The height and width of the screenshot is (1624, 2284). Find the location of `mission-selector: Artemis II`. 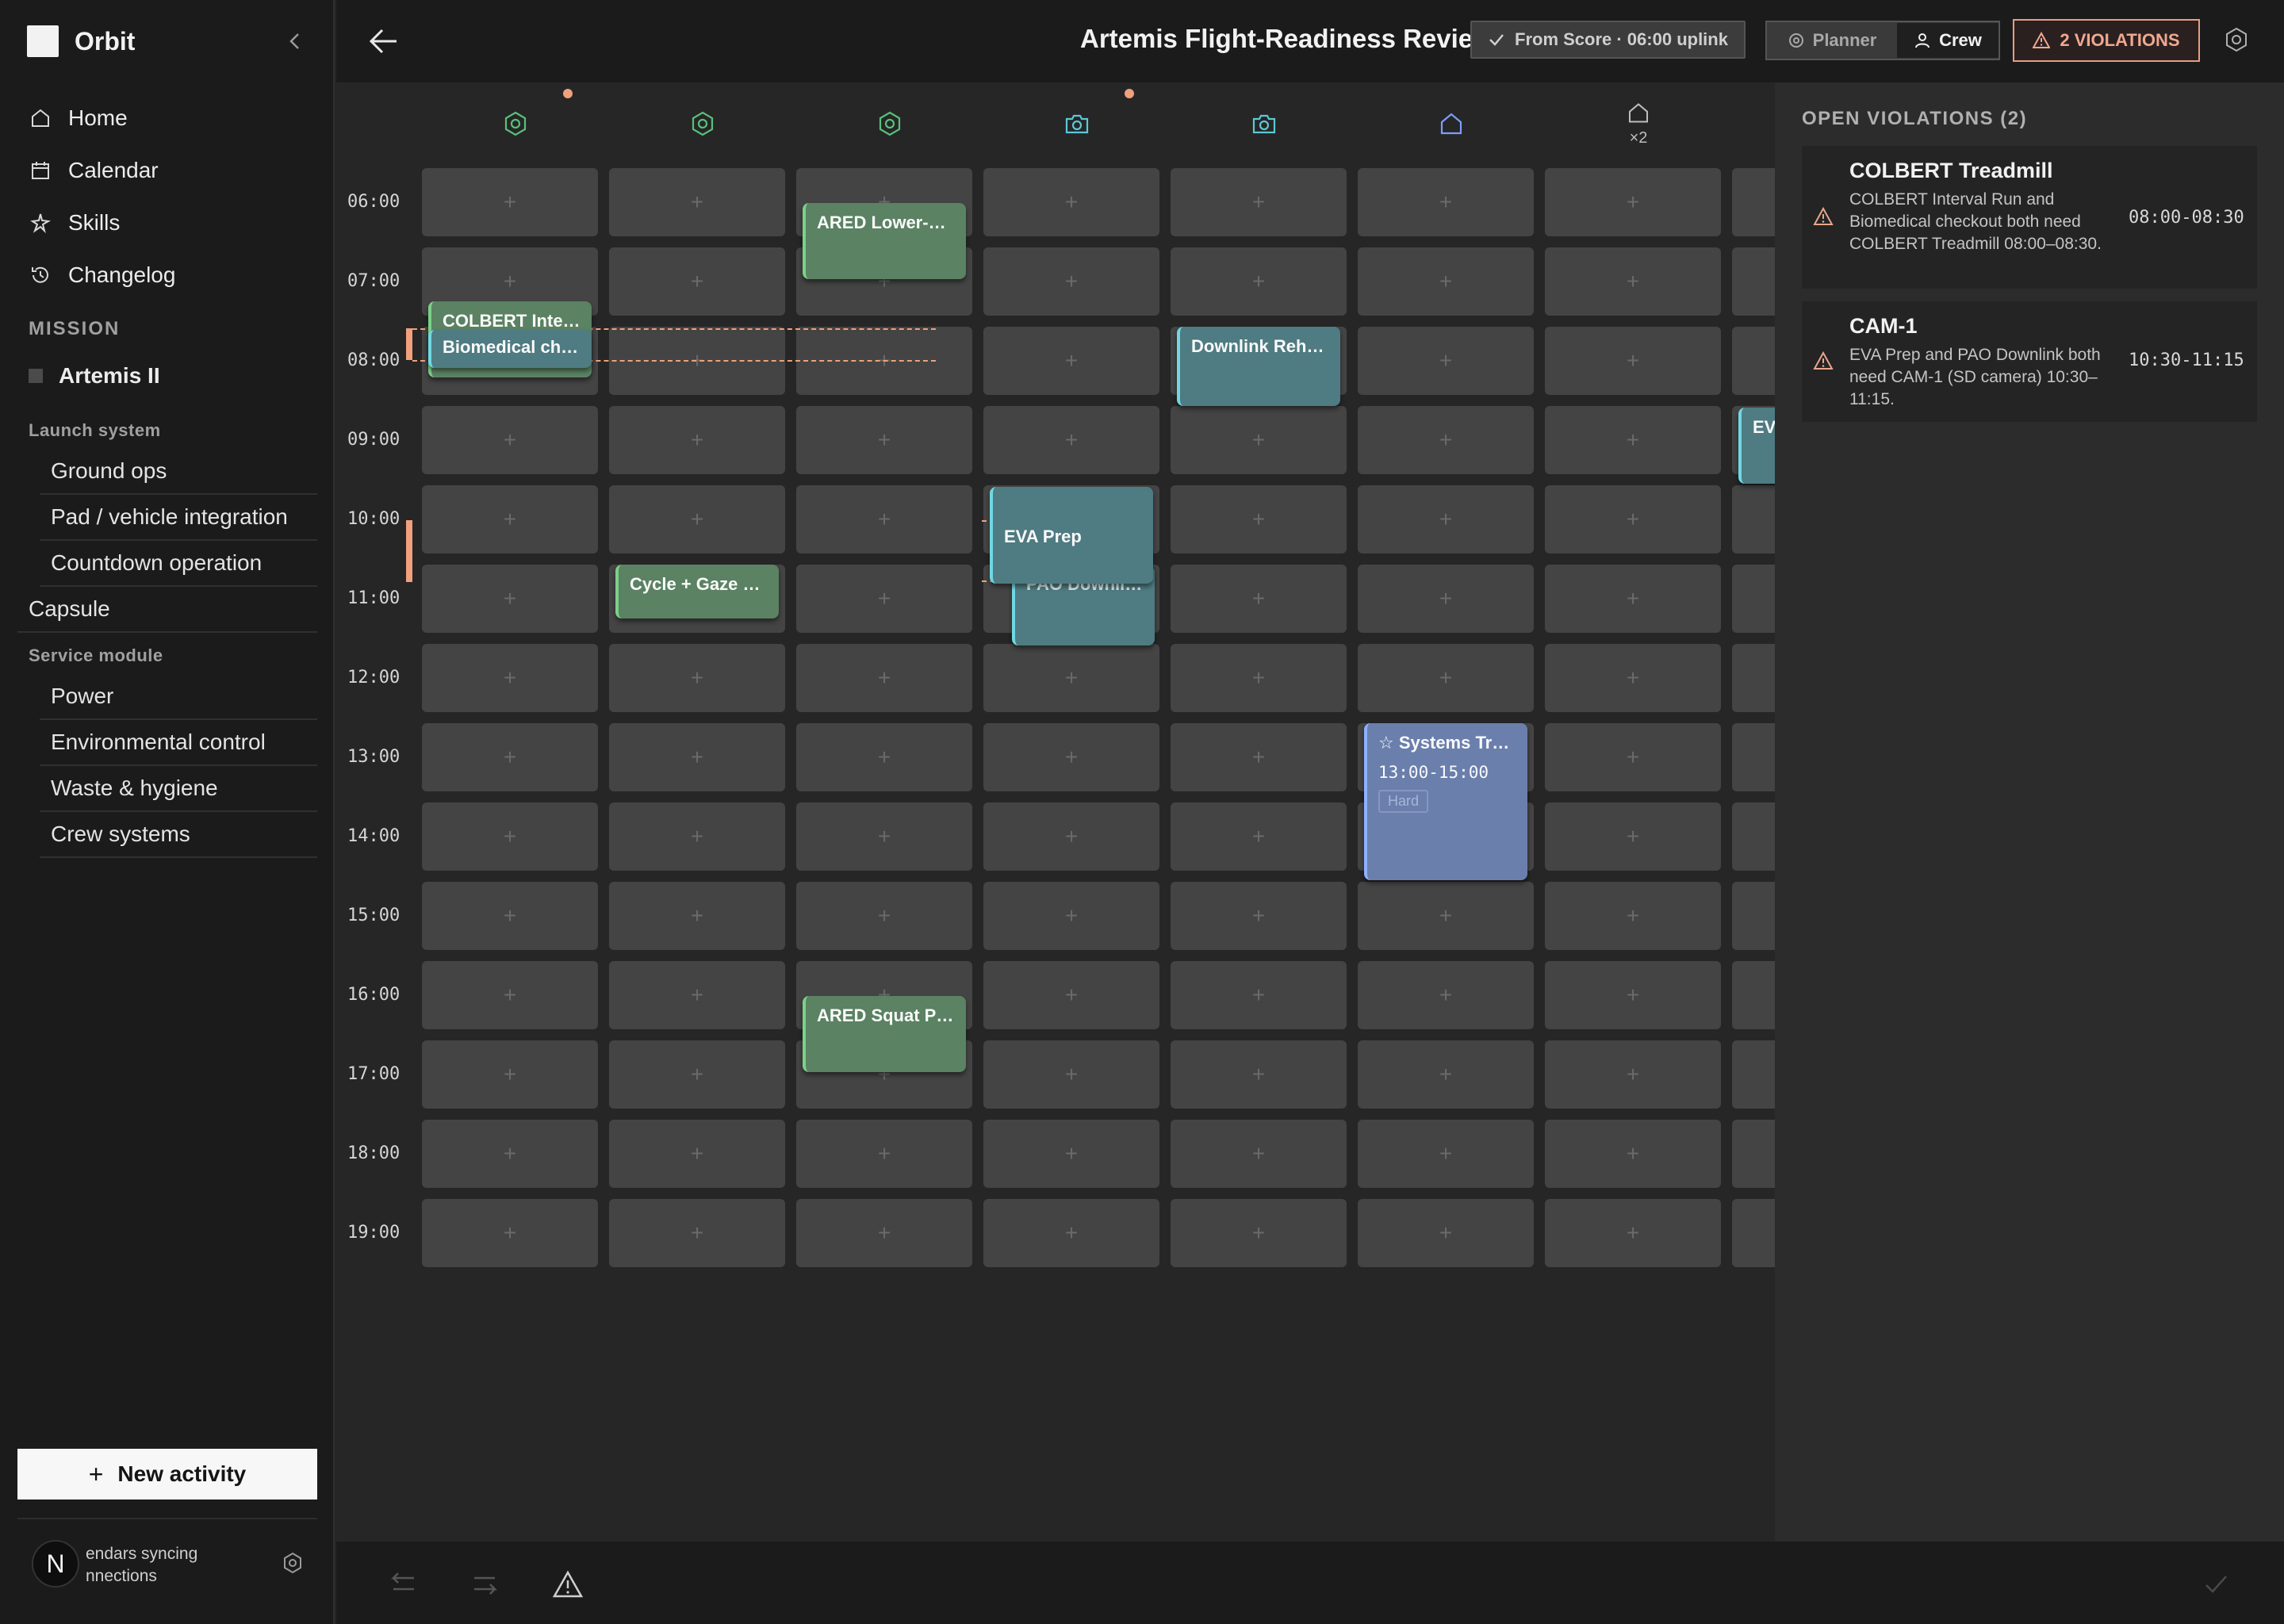

mission-selector: Artemis II is located at coordinates (94, 375).